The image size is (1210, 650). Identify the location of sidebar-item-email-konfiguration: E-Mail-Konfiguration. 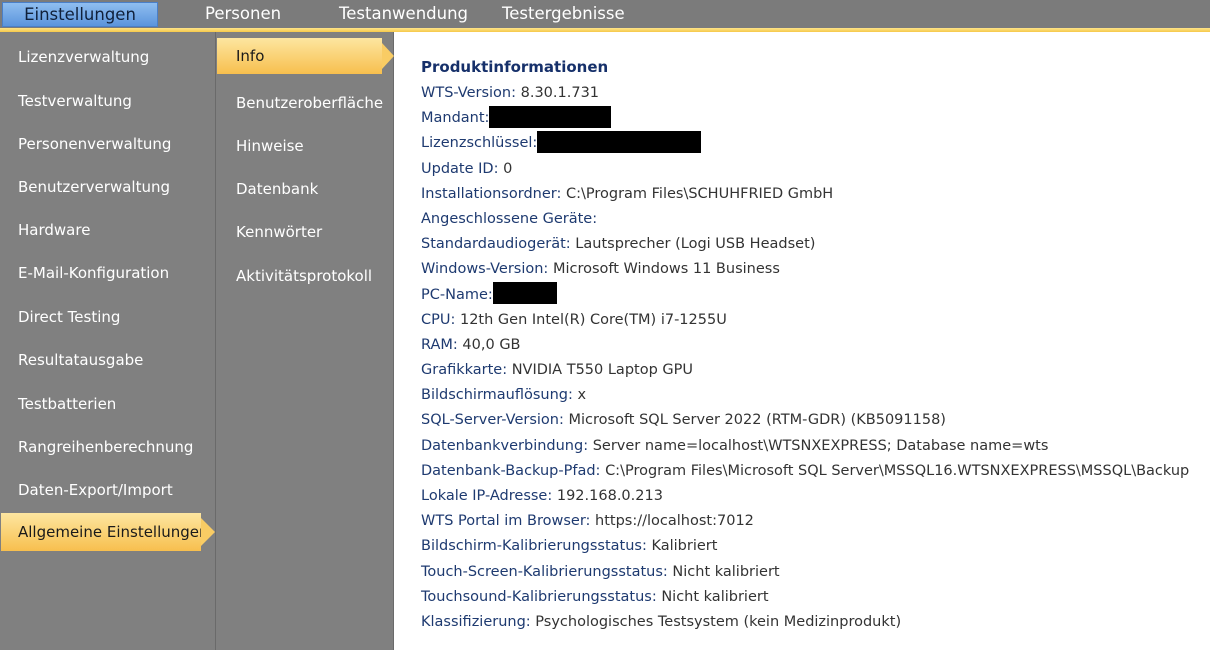
(107, 273).